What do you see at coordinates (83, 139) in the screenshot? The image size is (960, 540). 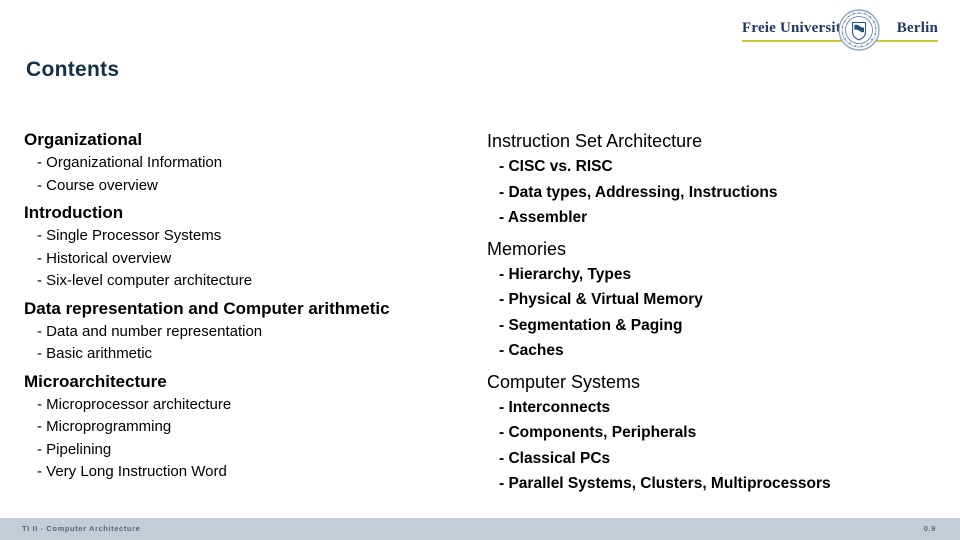 I see `section-heading: Organizational` at bounding box center [83, 139].